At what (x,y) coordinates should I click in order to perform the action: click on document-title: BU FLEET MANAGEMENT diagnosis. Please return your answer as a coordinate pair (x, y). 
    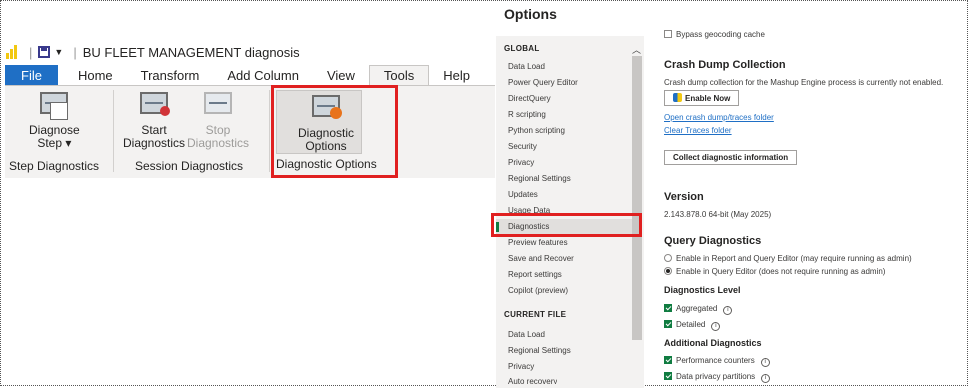
    Looking at the image, I should click on (191, 52).